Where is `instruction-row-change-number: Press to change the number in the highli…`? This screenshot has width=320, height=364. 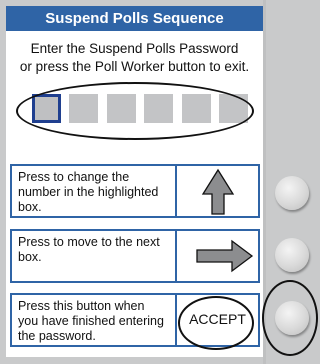 instruction-row-change-number: Press to change the number in the highli… is located at coordinates (135, 191).